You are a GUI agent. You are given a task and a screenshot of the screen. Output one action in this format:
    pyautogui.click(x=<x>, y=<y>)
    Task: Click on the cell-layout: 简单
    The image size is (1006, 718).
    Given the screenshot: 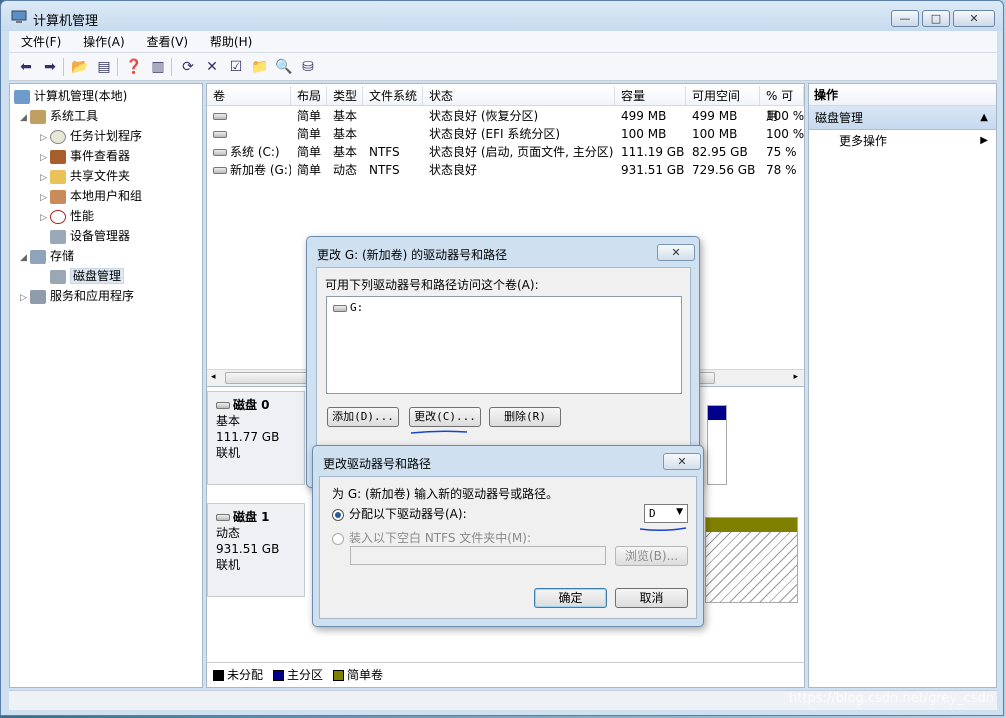 What is the action you would take?
    pyautogui.click(x=309, y=116)
    